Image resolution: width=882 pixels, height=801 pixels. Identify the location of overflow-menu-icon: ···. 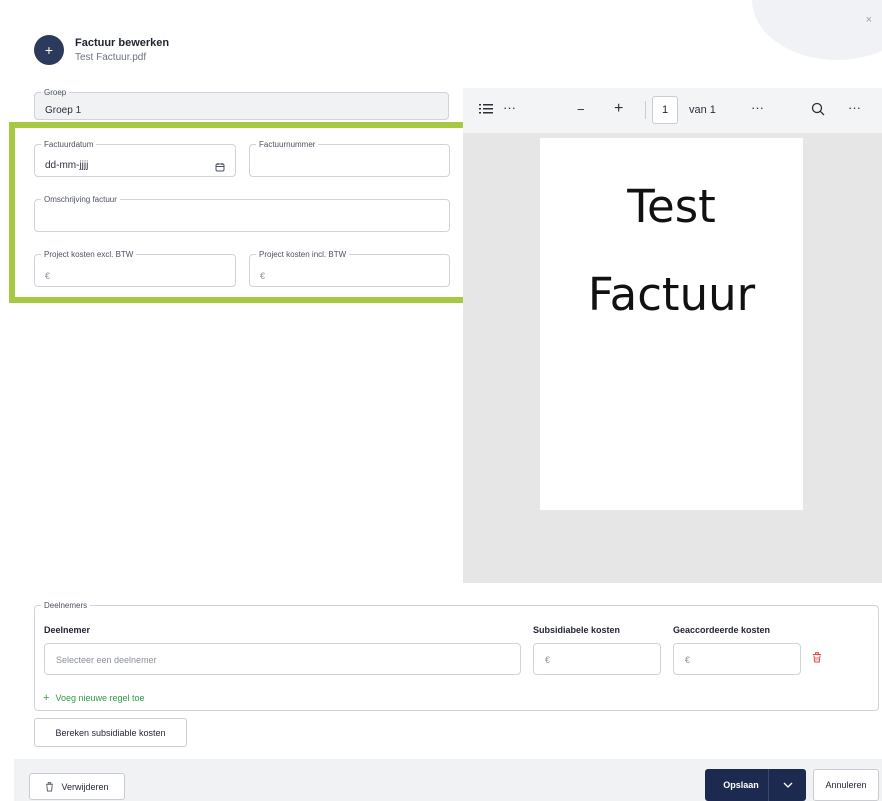
(854, 107).